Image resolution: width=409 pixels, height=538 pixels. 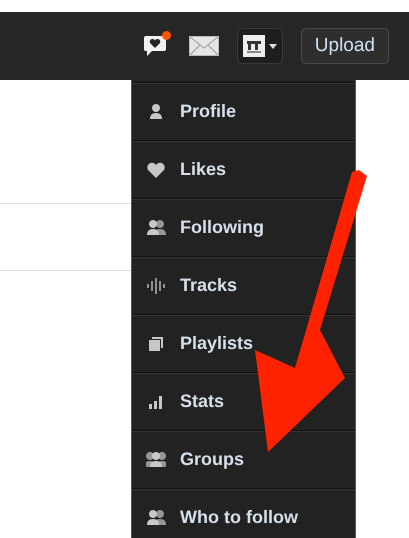 I want to click on caret-icon, so click(x=272, y=46).